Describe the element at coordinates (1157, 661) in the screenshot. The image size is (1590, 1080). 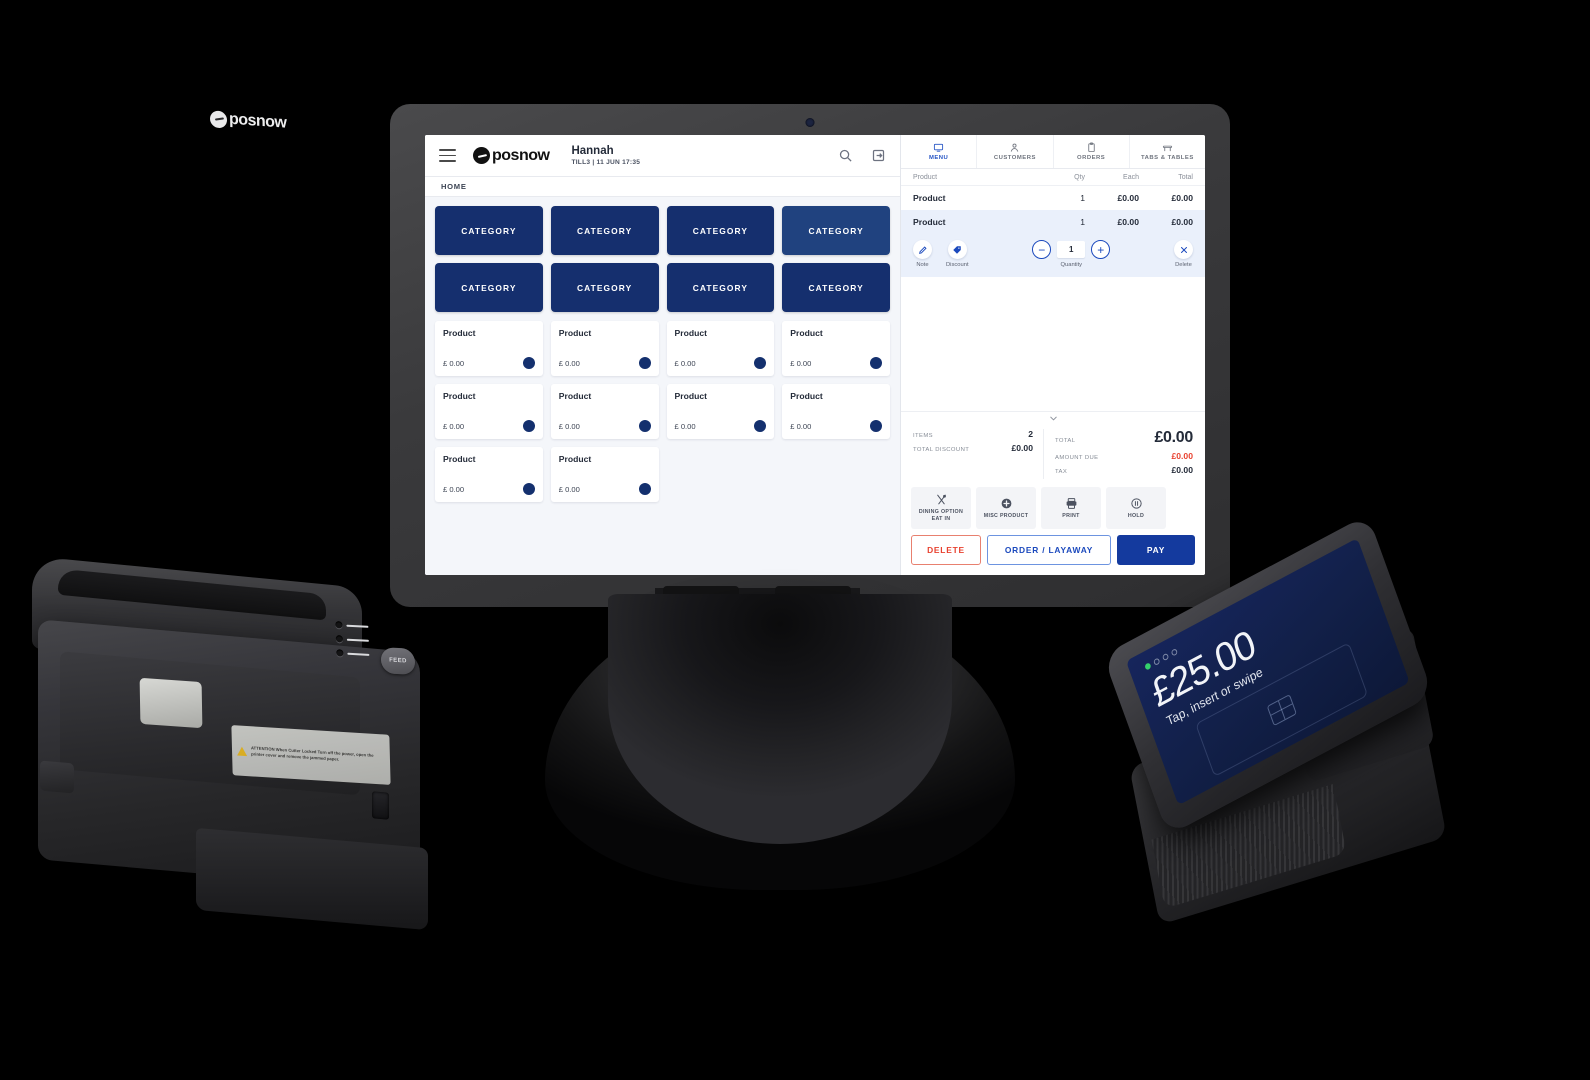
I see `terminal-indicator-dot` at that location.